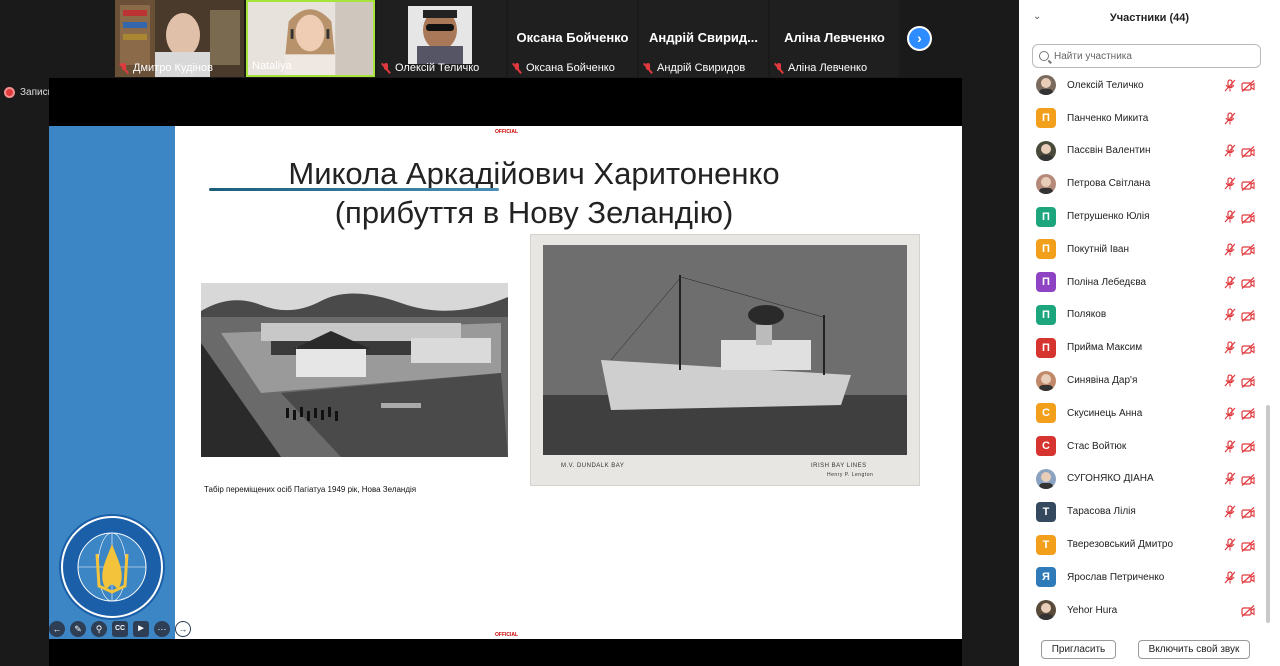 The image size is (1280, 666). Describe the element at coordinates (183, 629) in the screenshot. I see `next-slide-button: →` at that location.